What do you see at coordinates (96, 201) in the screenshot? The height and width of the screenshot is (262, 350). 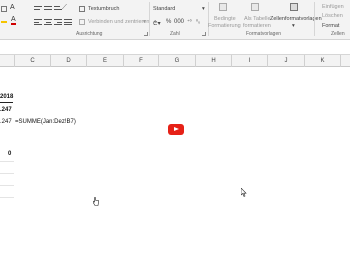 I see `hand-cursor-icon` at bounding box center [96, 201].